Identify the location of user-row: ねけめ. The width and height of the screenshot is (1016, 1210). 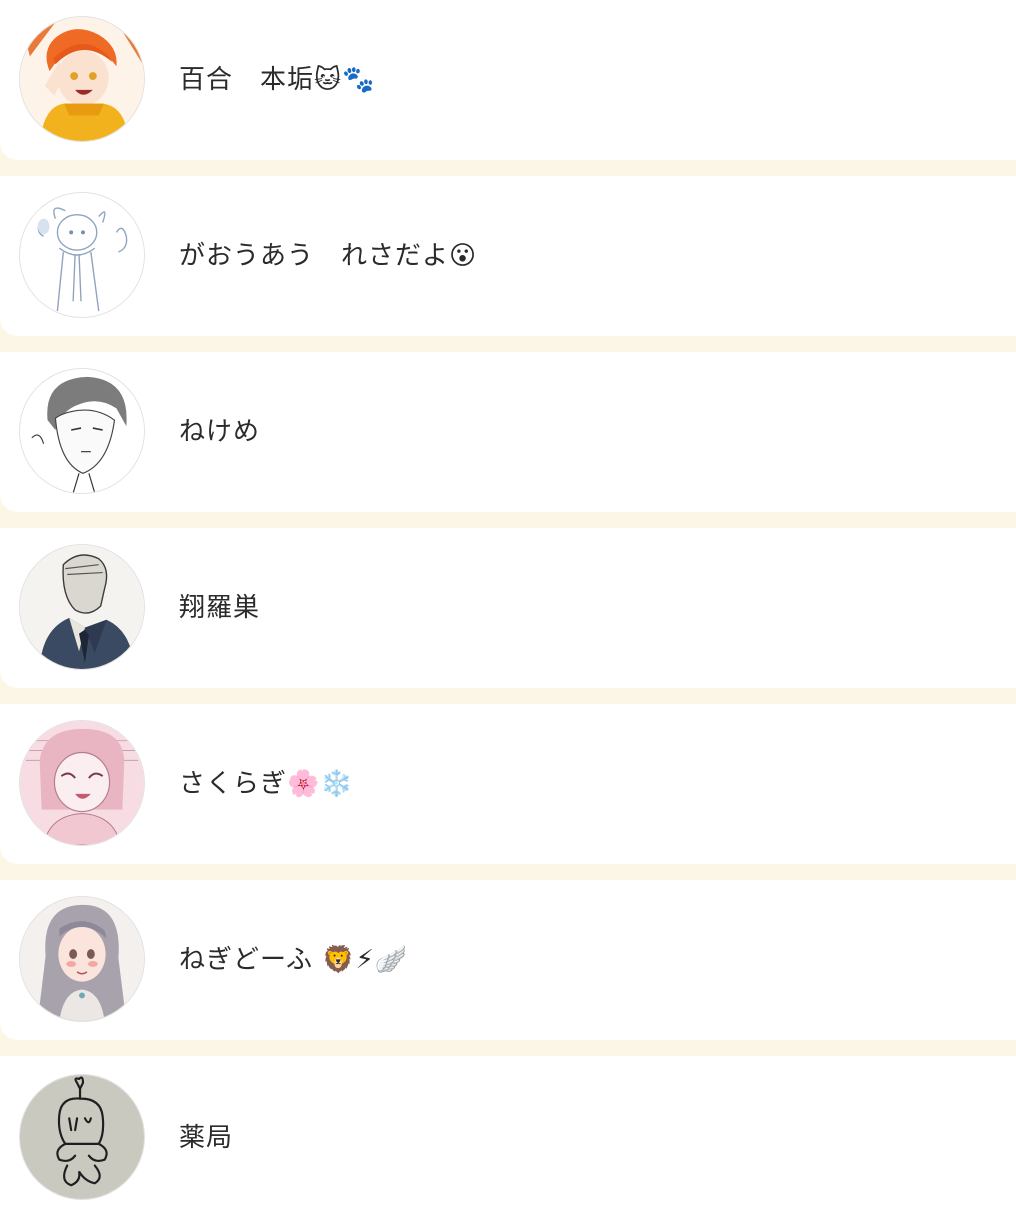
(508, 432).